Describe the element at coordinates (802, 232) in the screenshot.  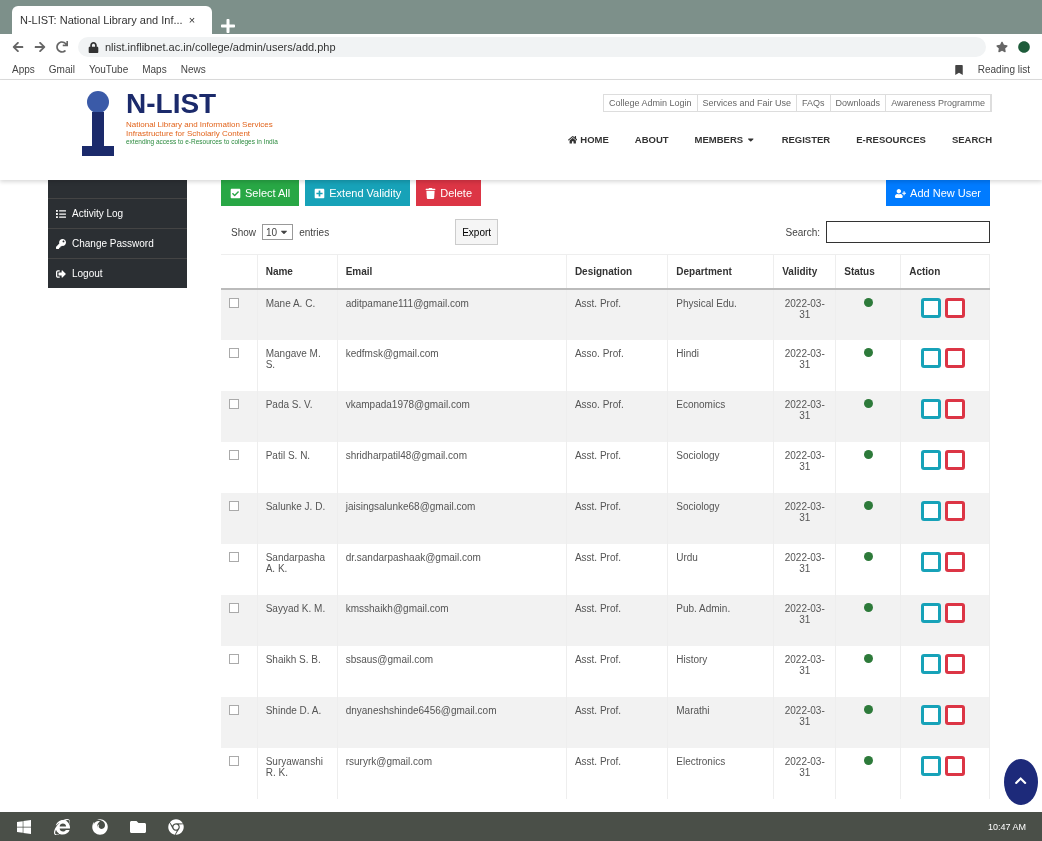
I see `search-label: Search:` at that location.